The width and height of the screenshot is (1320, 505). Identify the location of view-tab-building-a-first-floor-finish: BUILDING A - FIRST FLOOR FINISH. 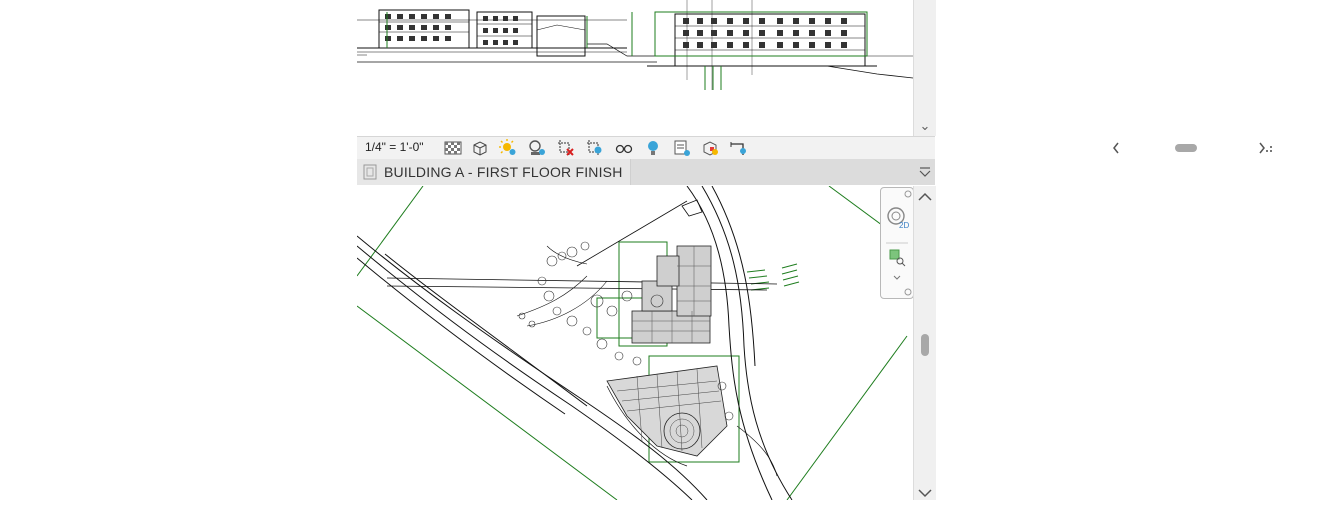
(494, 172).